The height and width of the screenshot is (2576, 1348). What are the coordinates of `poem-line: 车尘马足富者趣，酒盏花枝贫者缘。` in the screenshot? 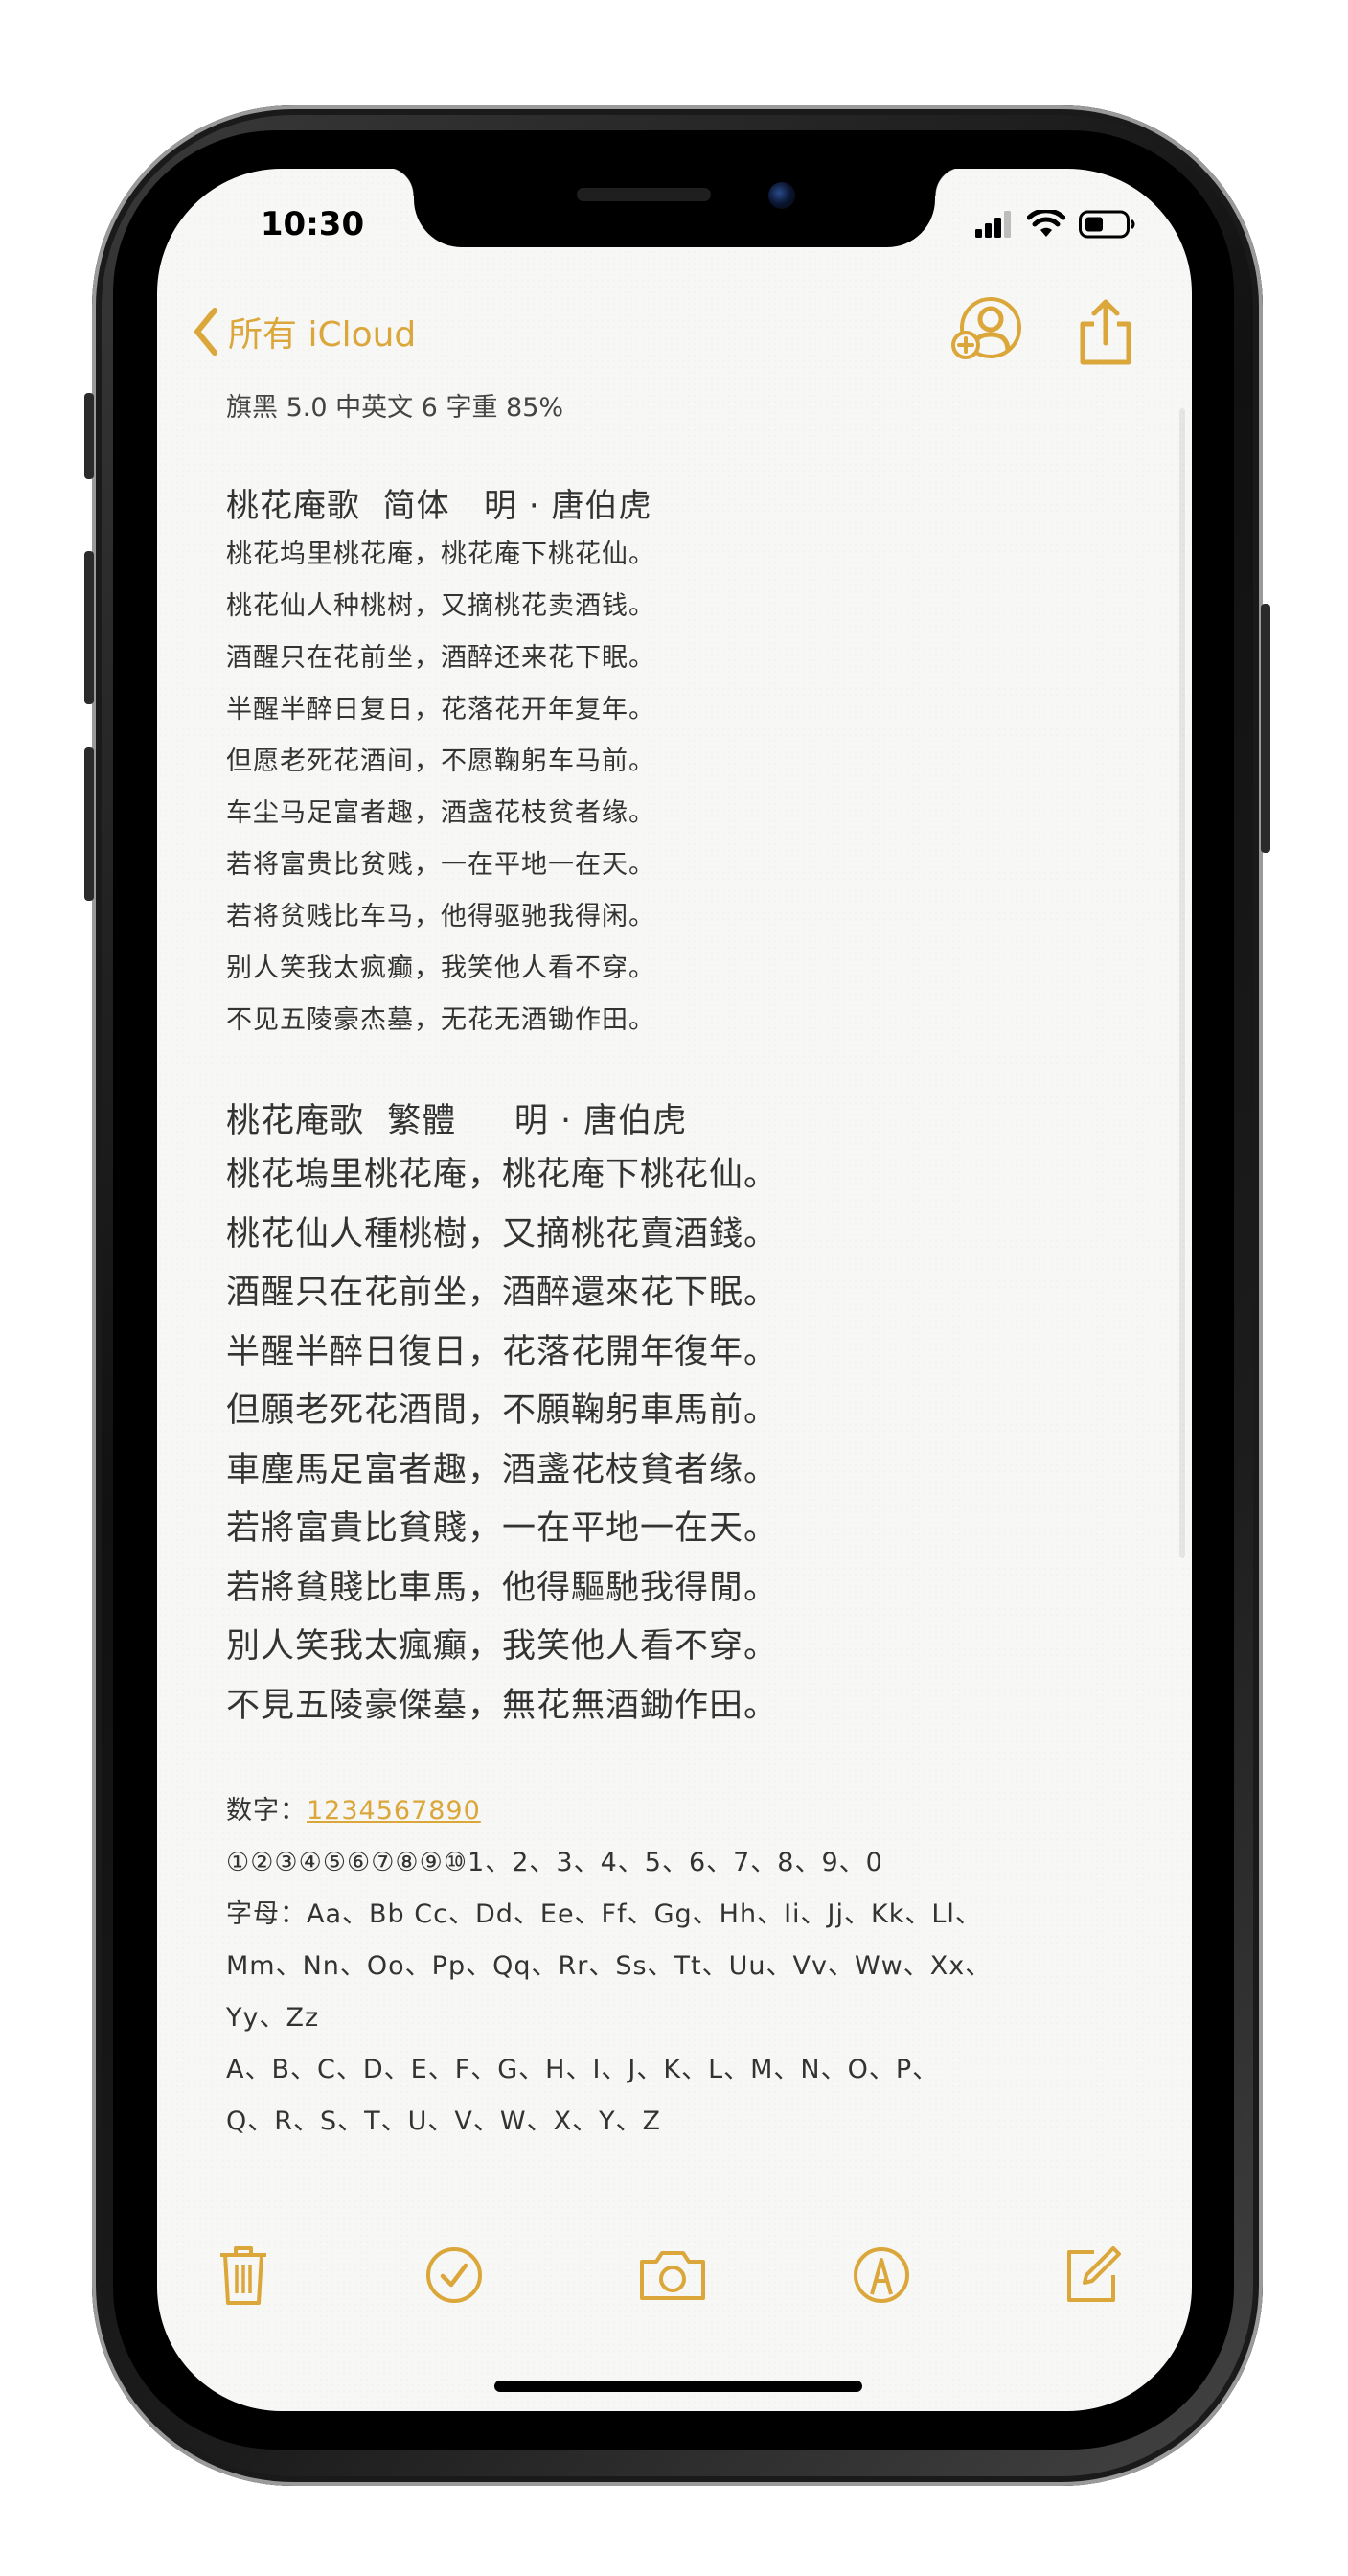 It's located at (440, 813).